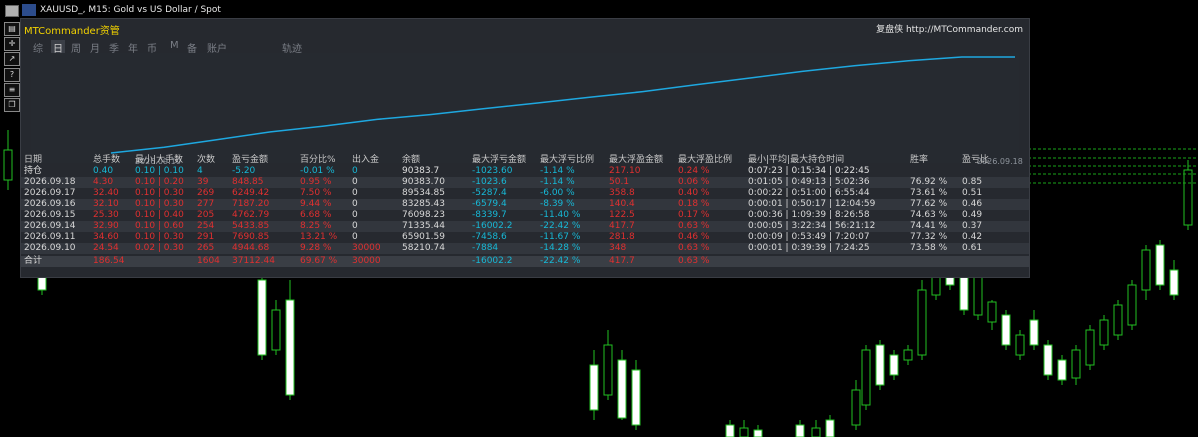 The image size is (1198, 437). What do you see at coordinates (206, 193) in the screenshot?
I see `cell-3: 269` at bounding box center [206, 193].